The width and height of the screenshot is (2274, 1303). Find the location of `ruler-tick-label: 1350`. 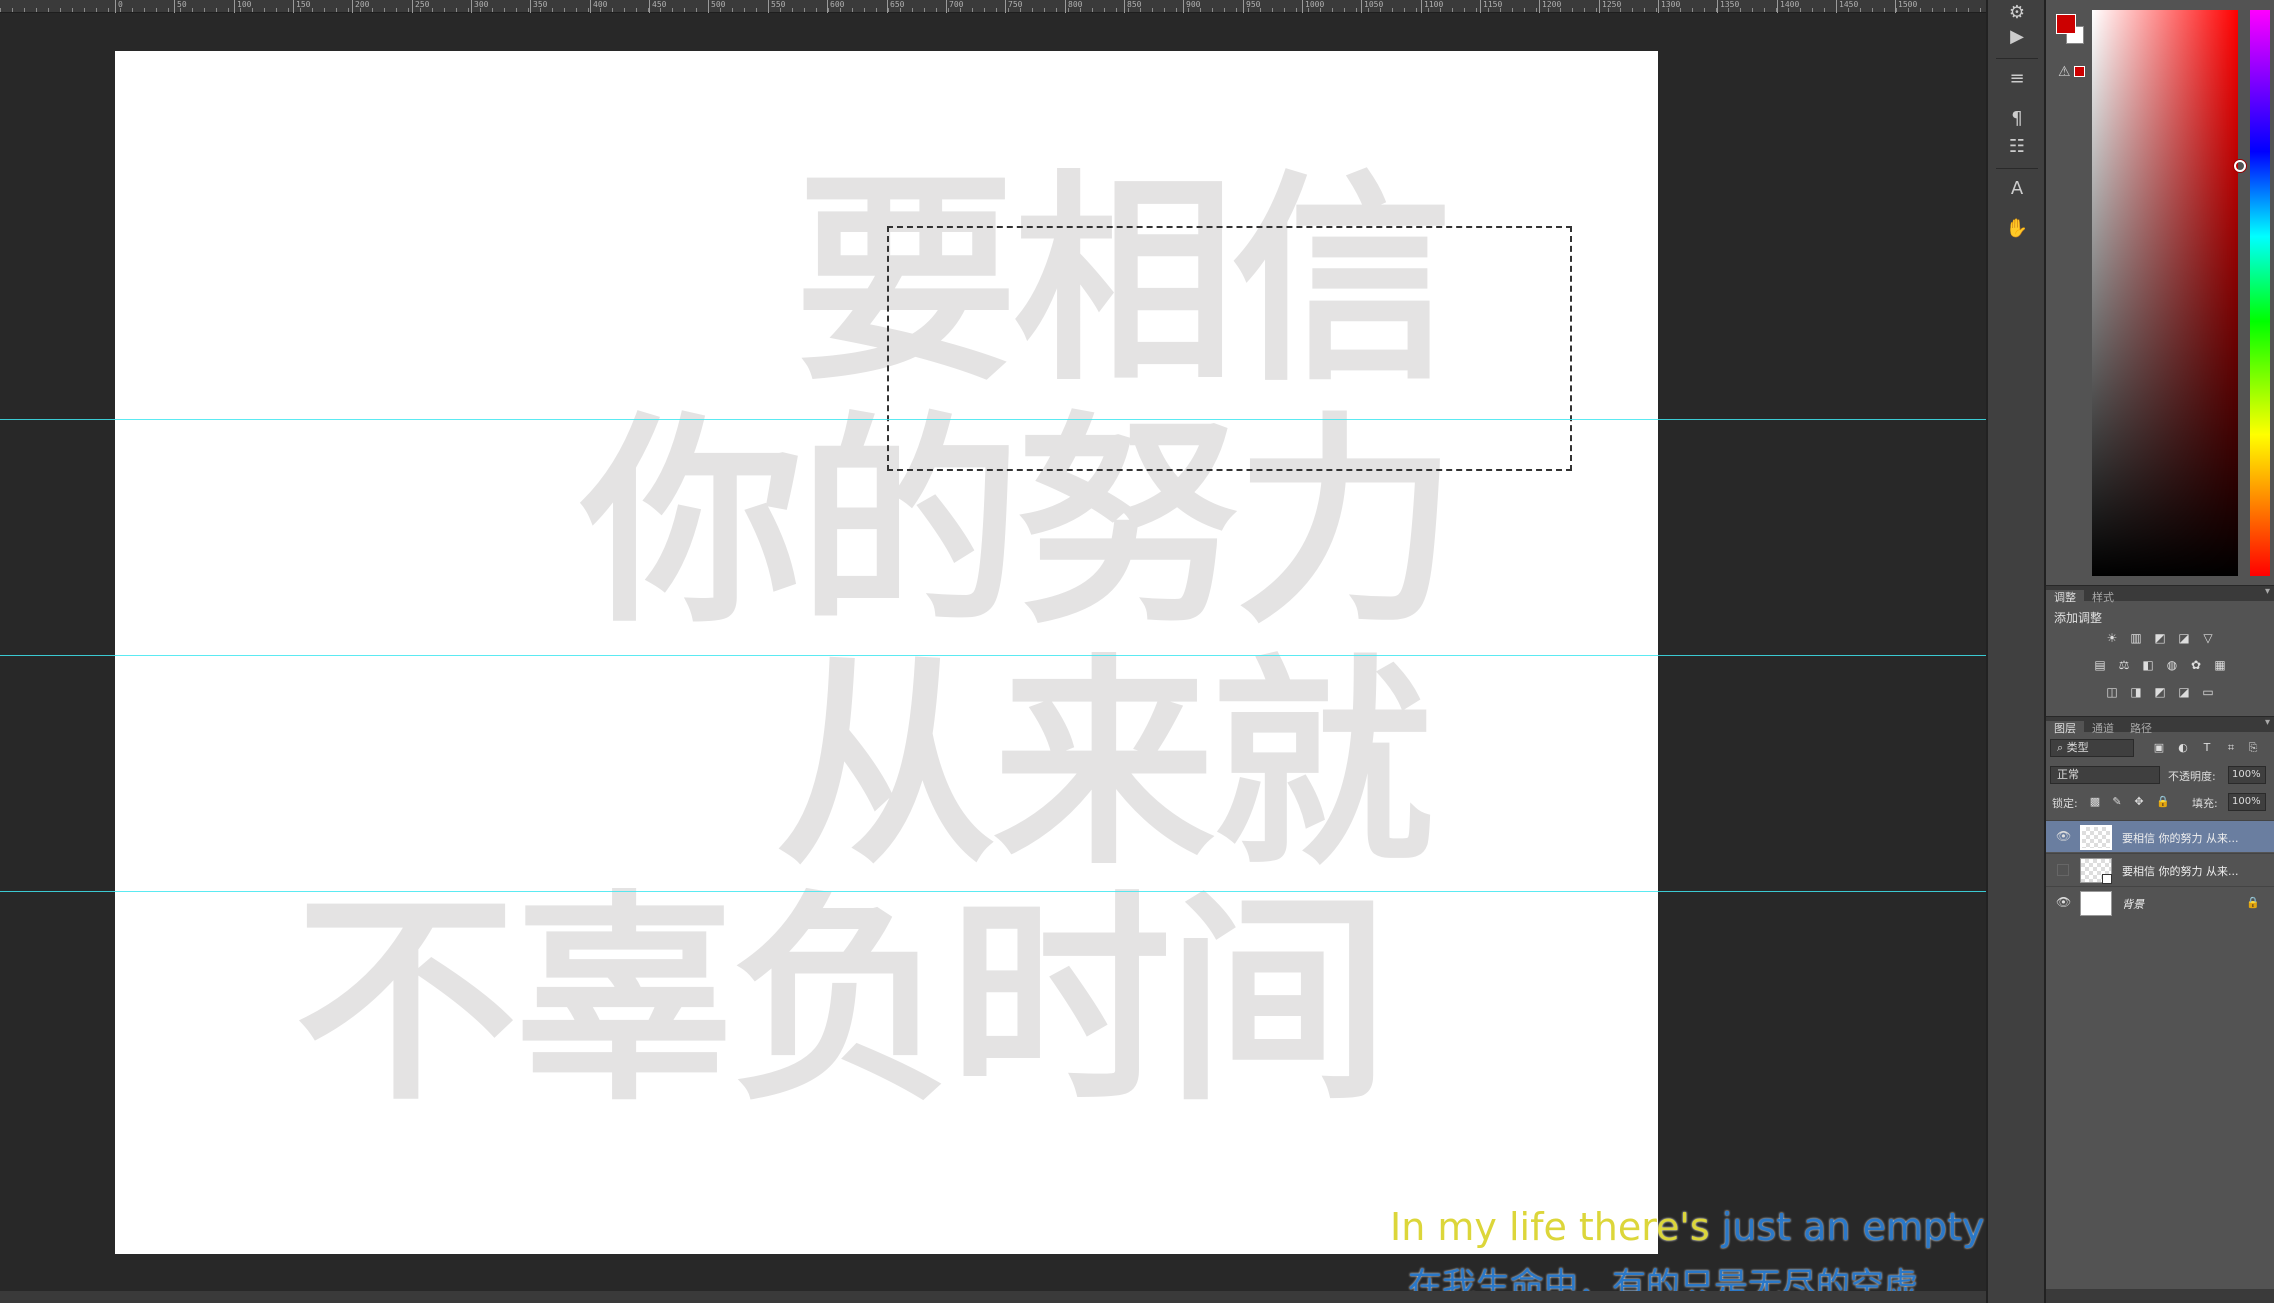

ruler-tick-label: 1350 is located at coordinates (1730, 4).